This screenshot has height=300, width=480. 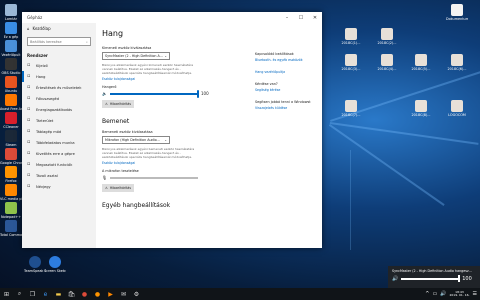 I want to click on desktop-icon: CCleaner, so click(x=11, y=121).